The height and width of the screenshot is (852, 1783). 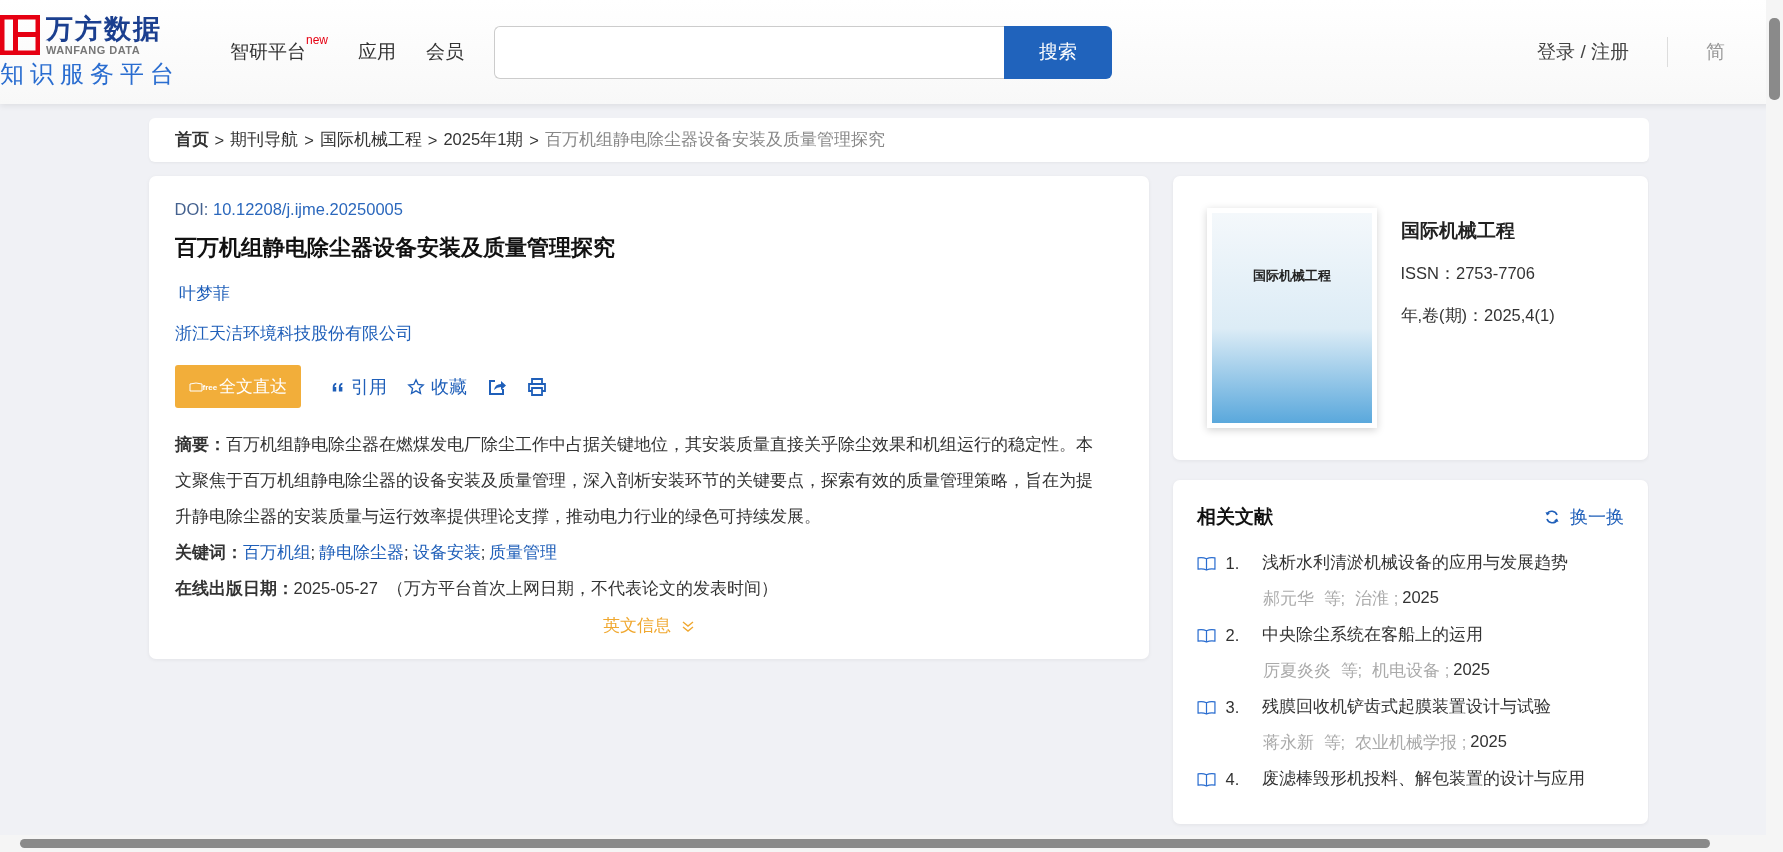 I want to click on item-number: 1., so click(x=1233, y=563).